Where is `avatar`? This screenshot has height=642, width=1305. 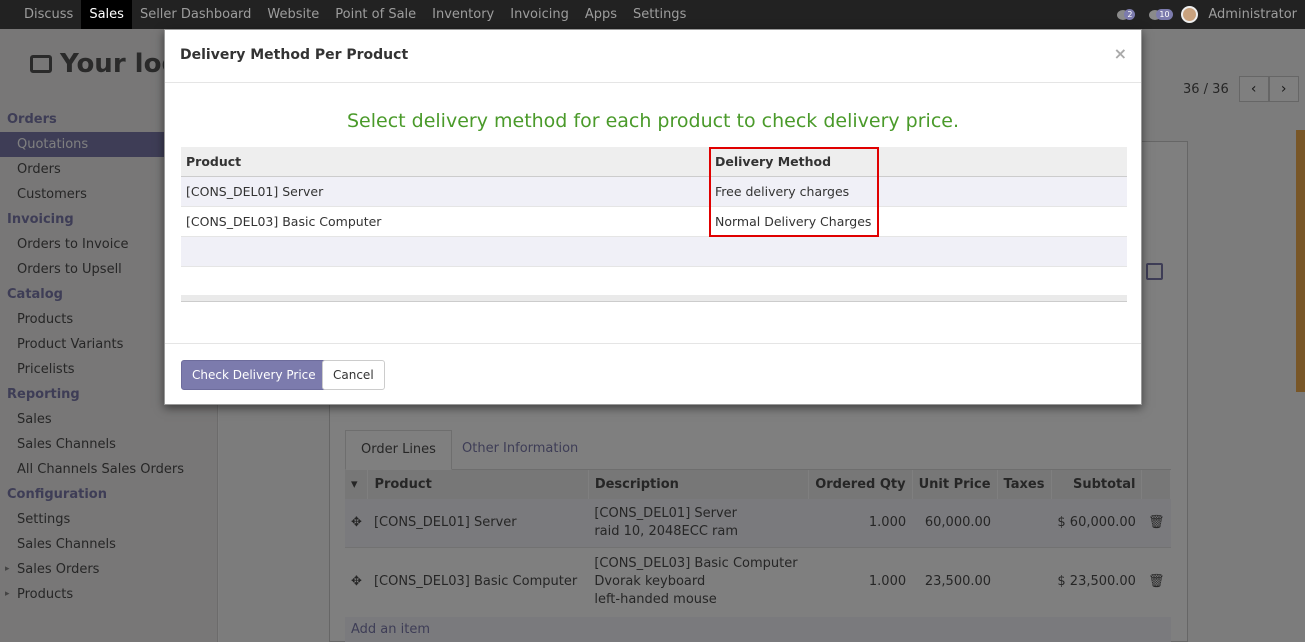 avatar is located at coordinates (1190, 14).